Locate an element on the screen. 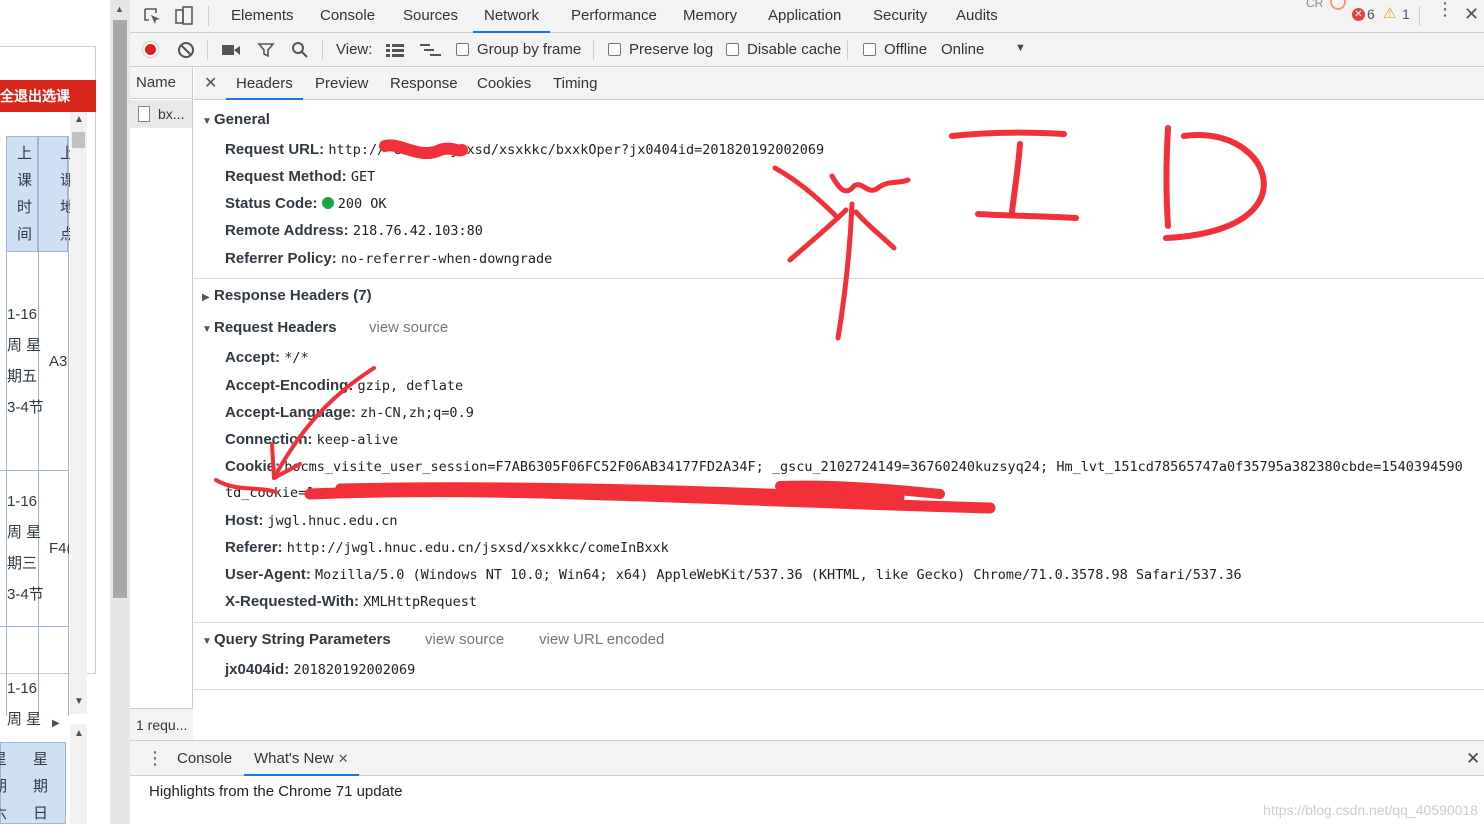  preserve-log-label: Preserve log is located at coordinates (671, 49).